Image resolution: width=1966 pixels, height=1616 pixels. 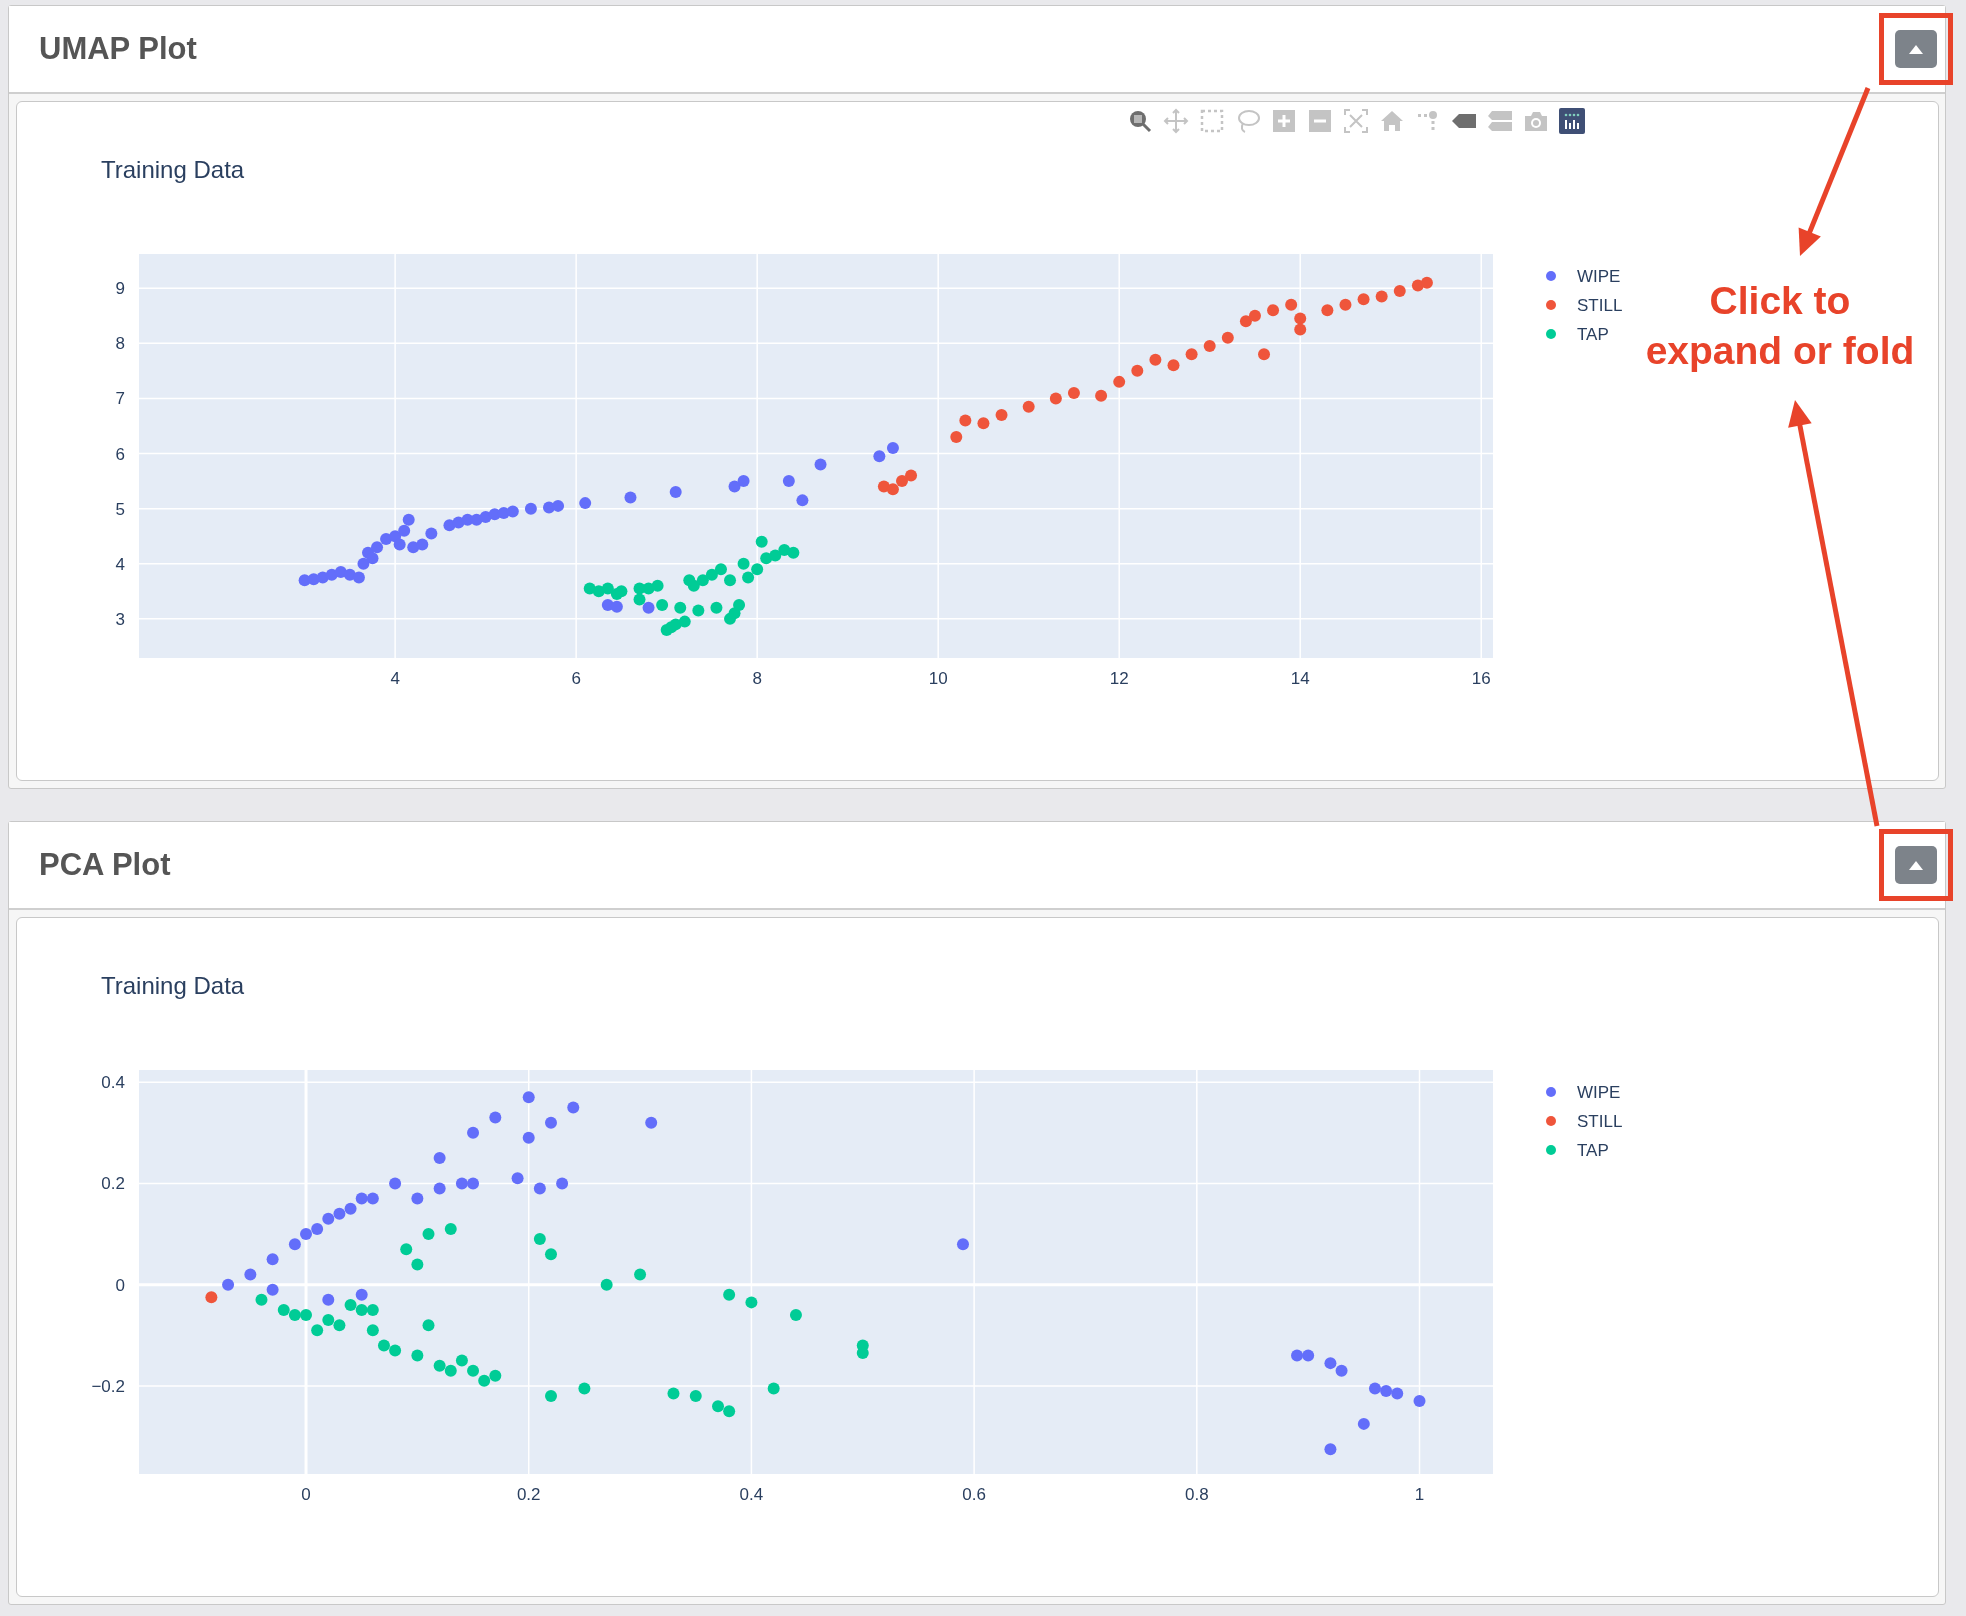 I want to click on axis-tick-label: −0.2, so click(x=108, y=1386).